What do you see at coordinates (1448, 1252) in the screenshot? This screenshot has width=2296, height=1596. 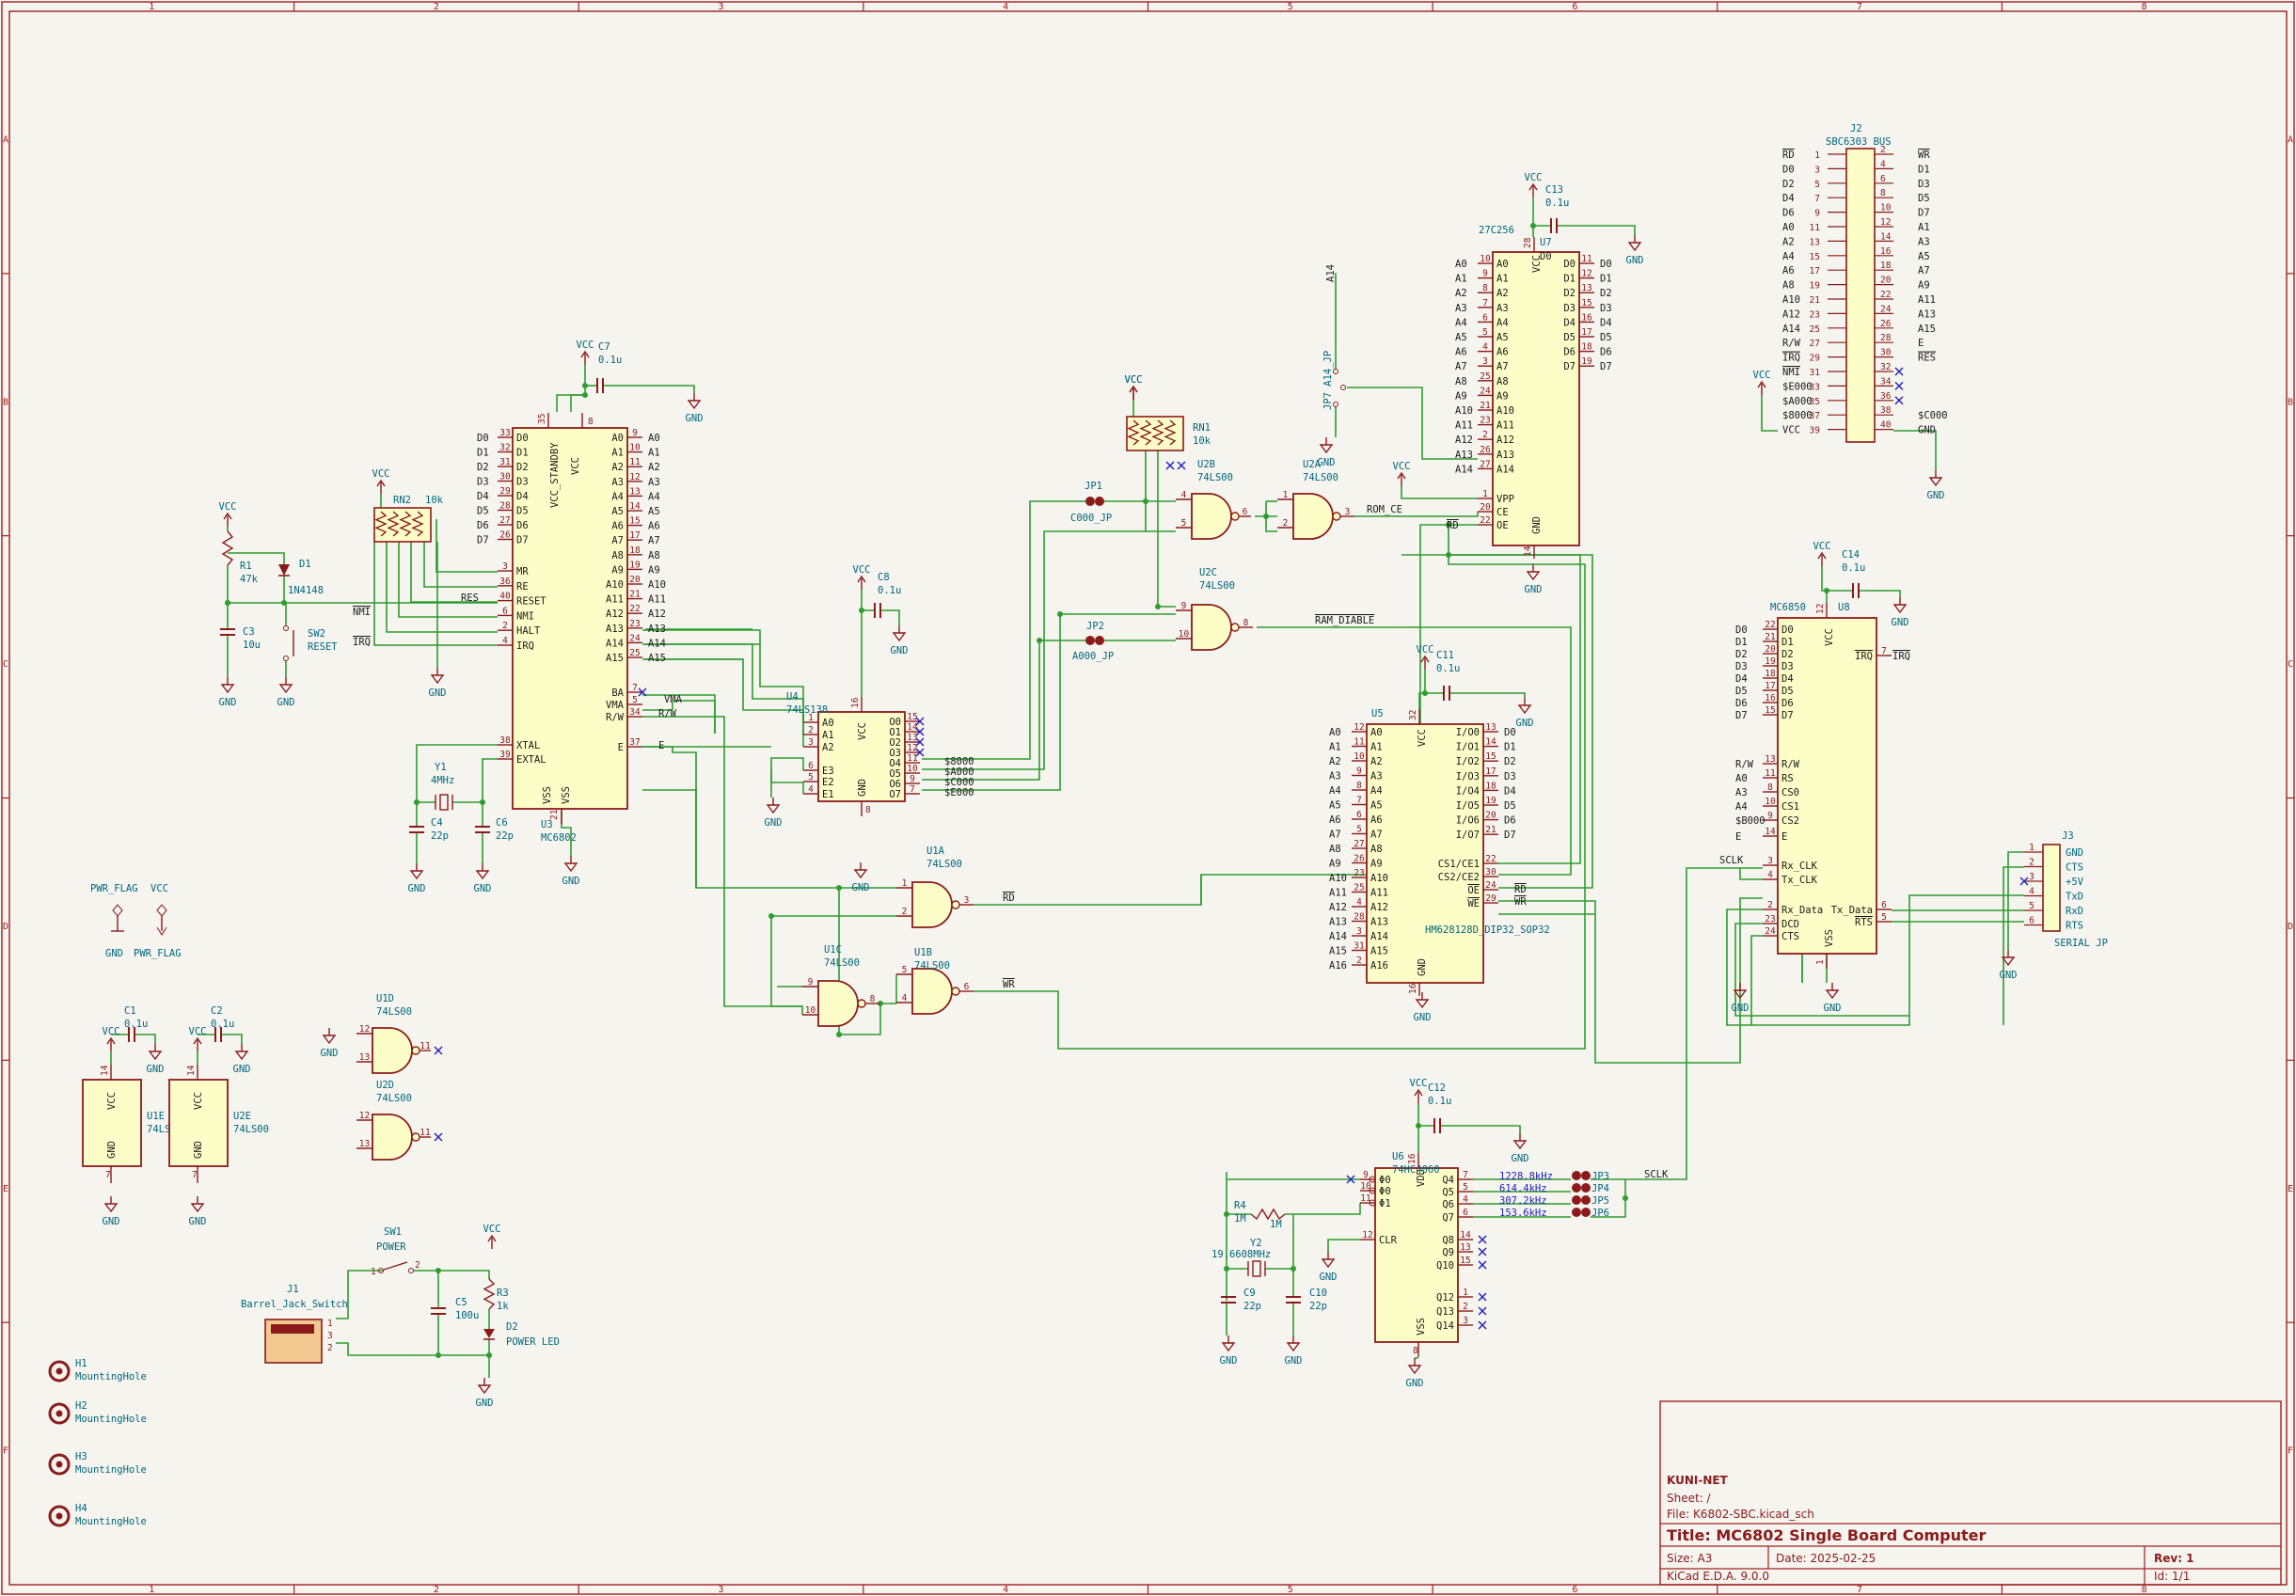 I see `pin-name: Q9` at bounding box center [1448, 1252].